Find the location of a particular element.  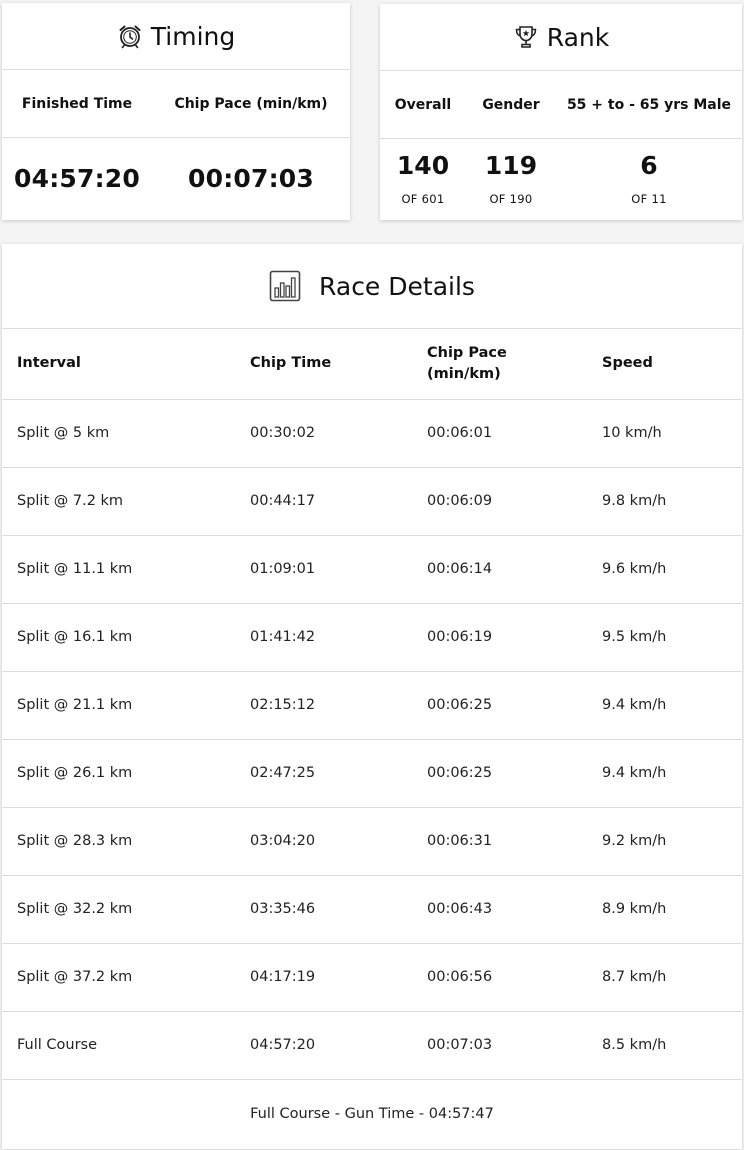

table-row: Split @ 5 km 00:30:02 00:06:01 10 km/h is located at coordinates (372, 433).